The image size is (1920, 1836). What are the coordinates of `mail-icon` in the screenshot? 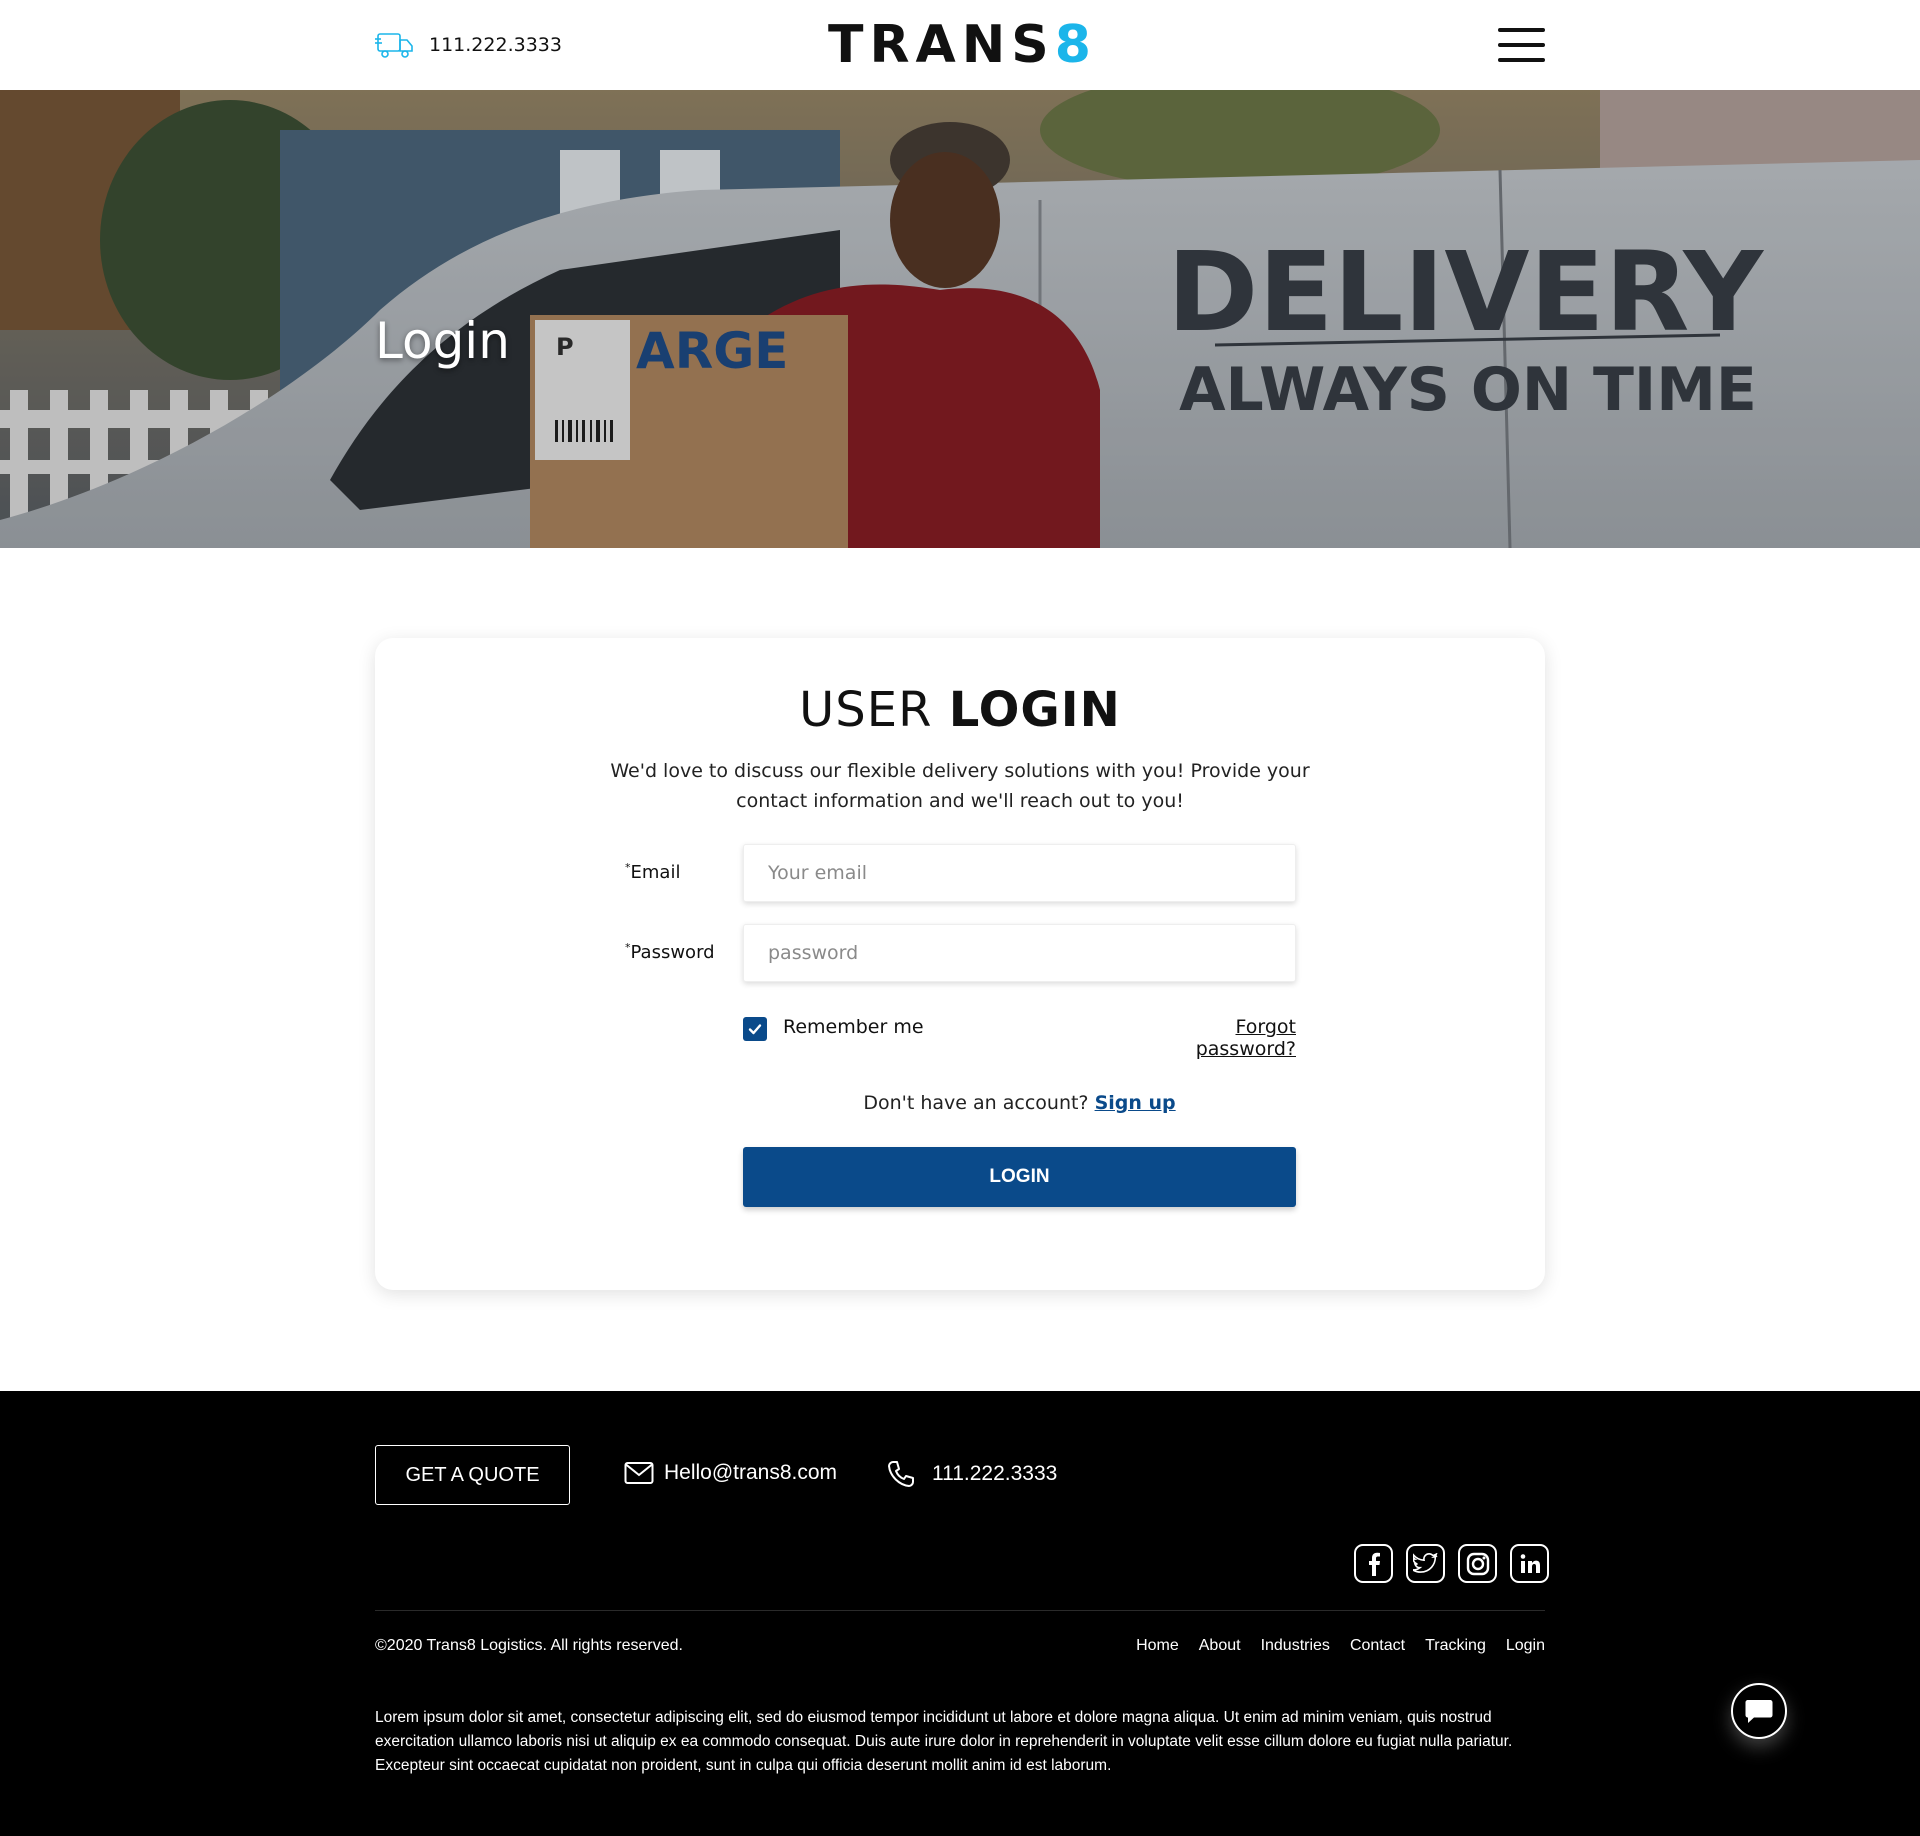 It's located at (639, 1473).